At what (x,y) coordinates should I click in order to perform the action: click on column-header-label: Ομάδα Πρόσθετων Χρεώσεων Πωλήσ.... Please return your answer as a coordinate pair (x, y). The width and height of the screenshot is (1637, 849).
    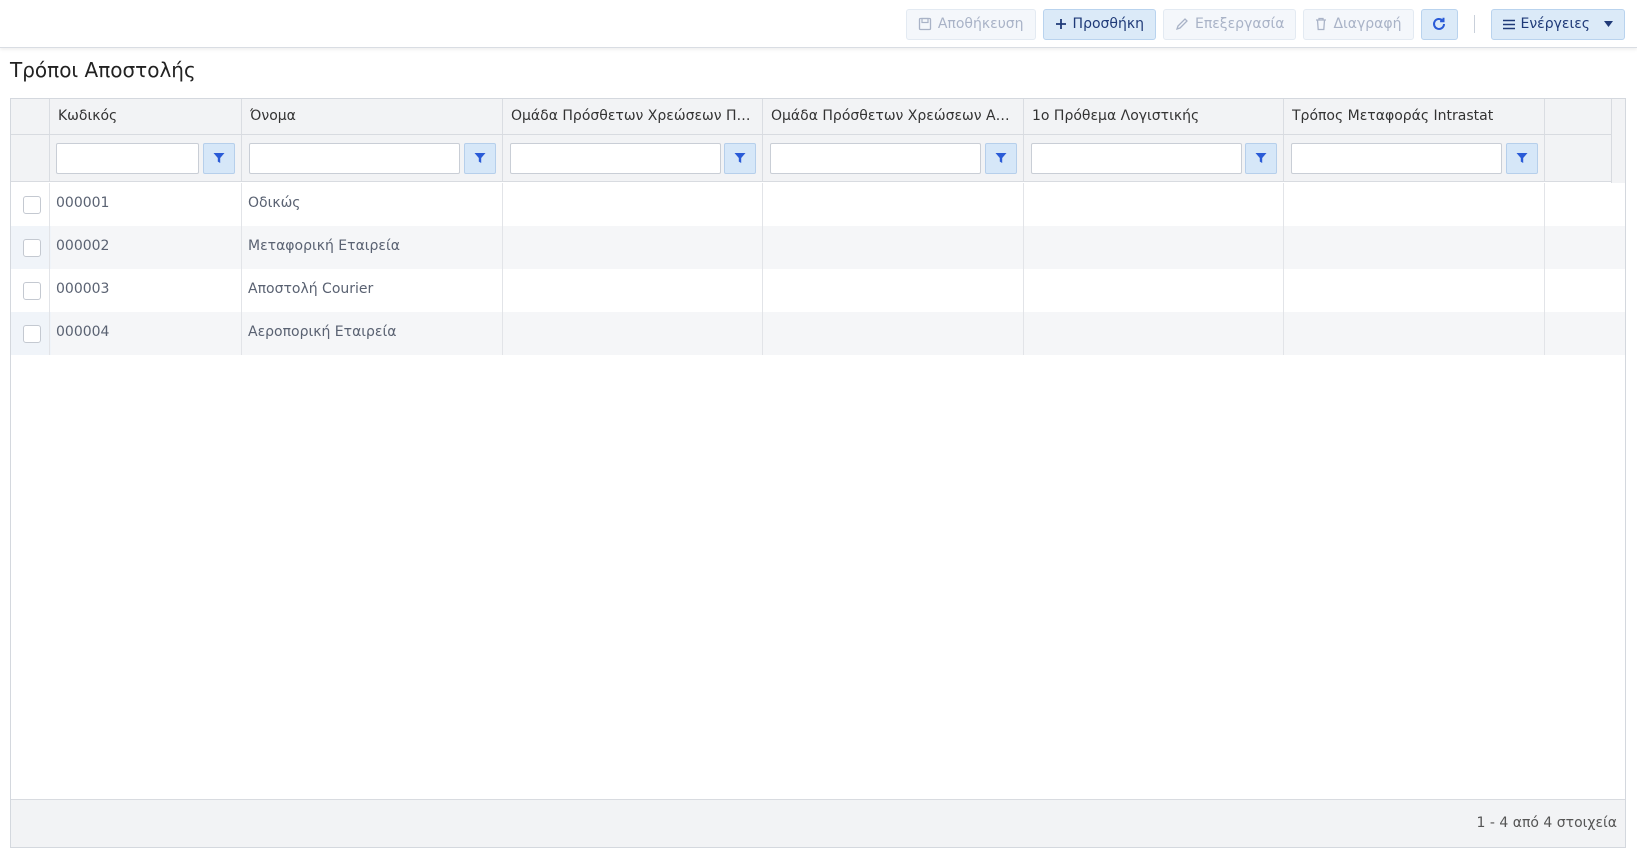
    Looking at the image, I should click on (634, 116).